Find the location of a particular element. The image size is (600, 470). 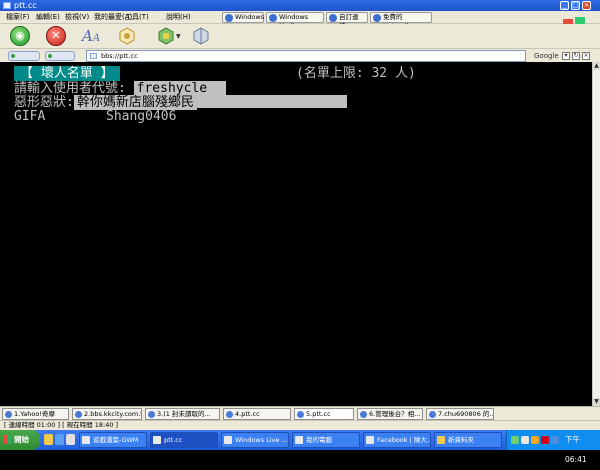

address-row: bbs://ptt.cc Google ▾ ↻ × is located at coordinates (300, 55).